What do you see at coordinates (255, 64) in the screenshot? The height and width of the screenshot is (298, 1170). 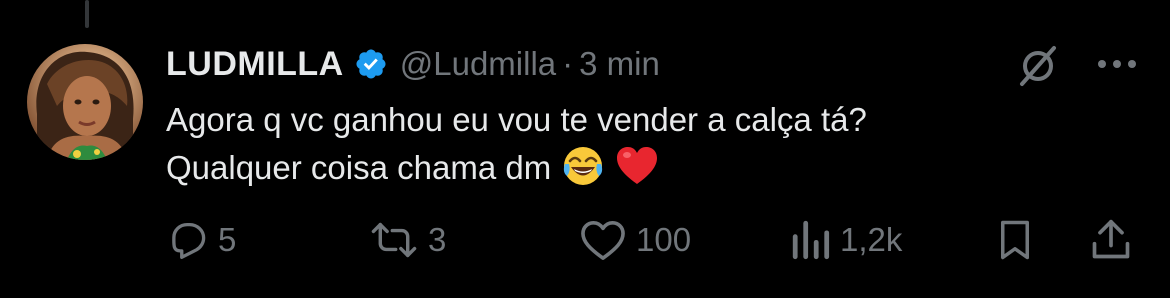 I see `author-display-name: LUDMILLA` at bounding box center [255, 64].